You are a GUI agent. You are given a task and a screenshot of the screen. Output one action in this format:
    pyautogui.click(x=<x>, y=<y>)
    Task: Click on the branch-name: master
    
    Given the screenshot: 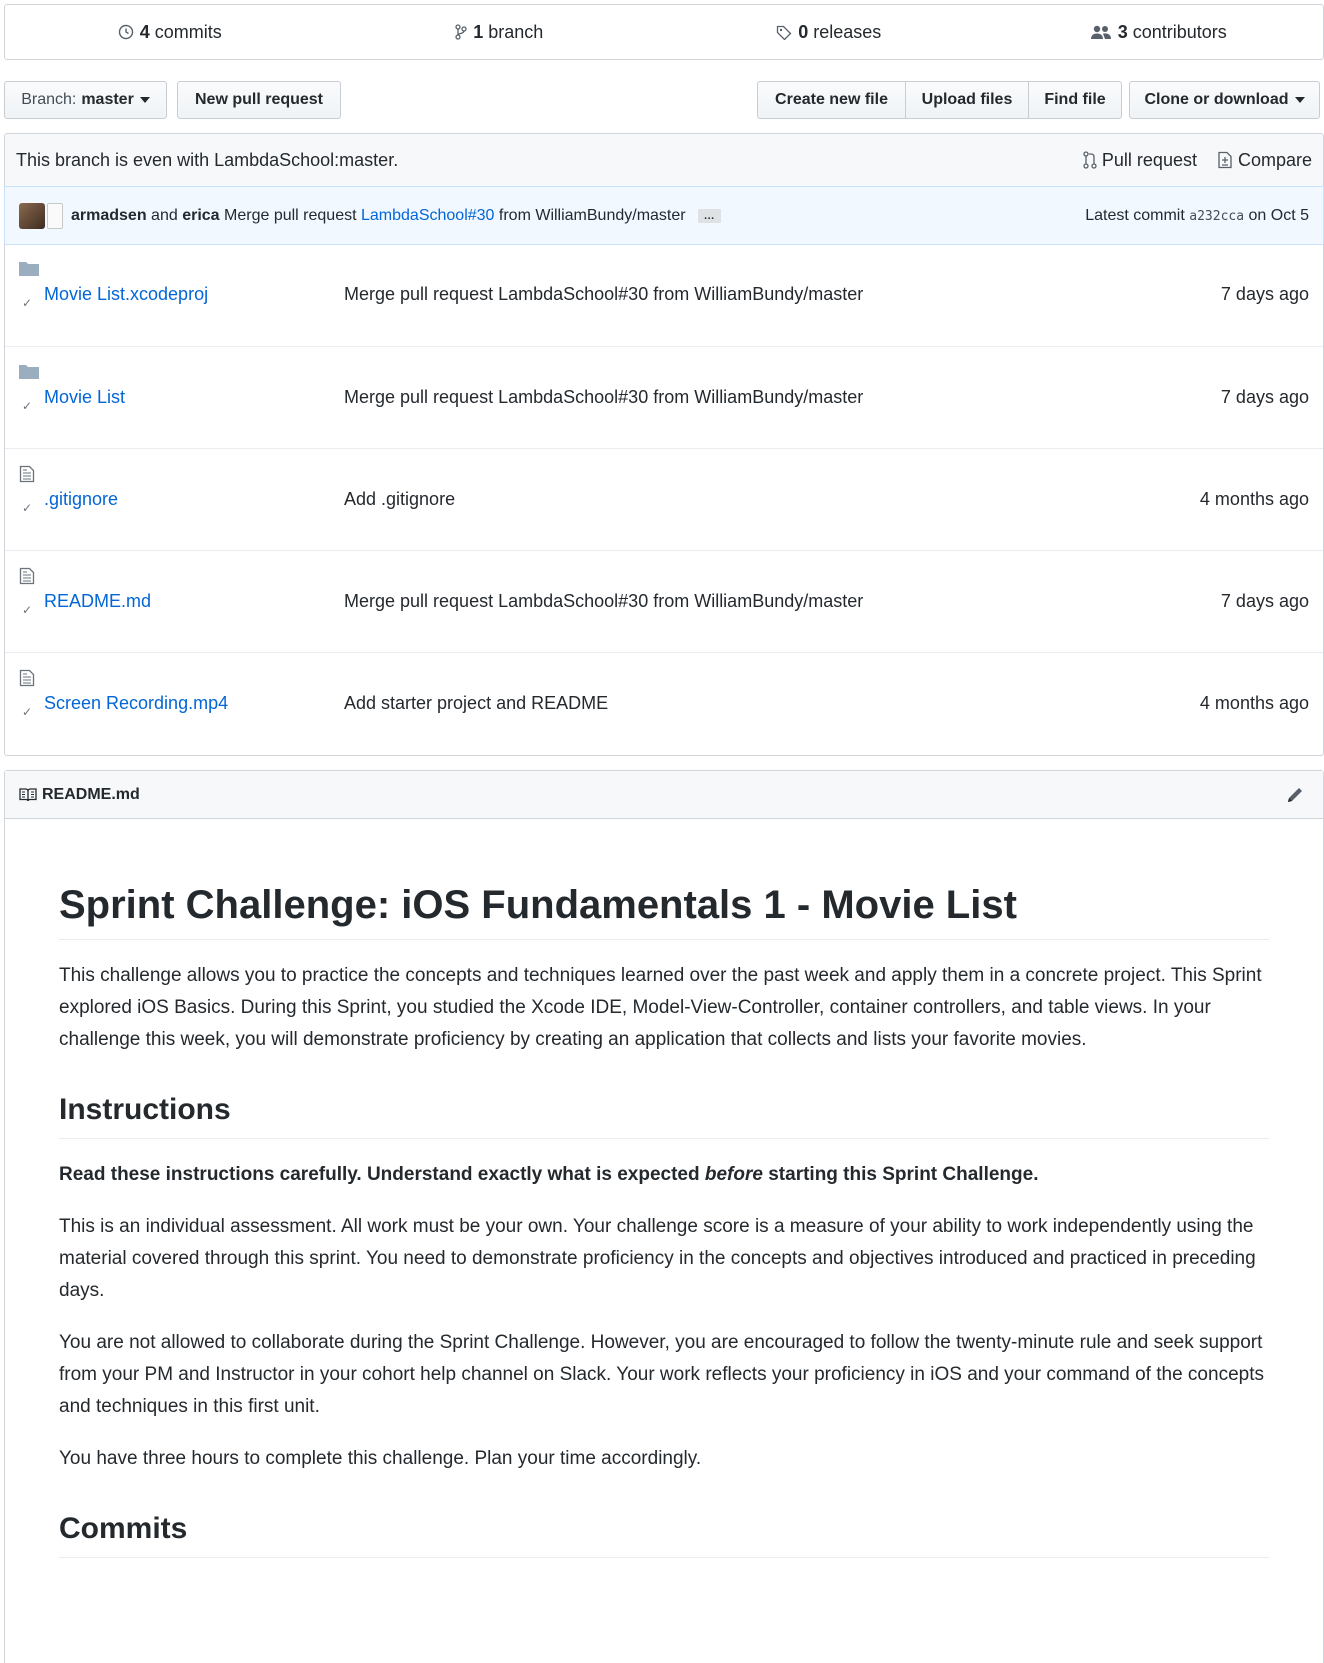 What is the action you would take?
    pyautogui.click(x=107, y=99)
    